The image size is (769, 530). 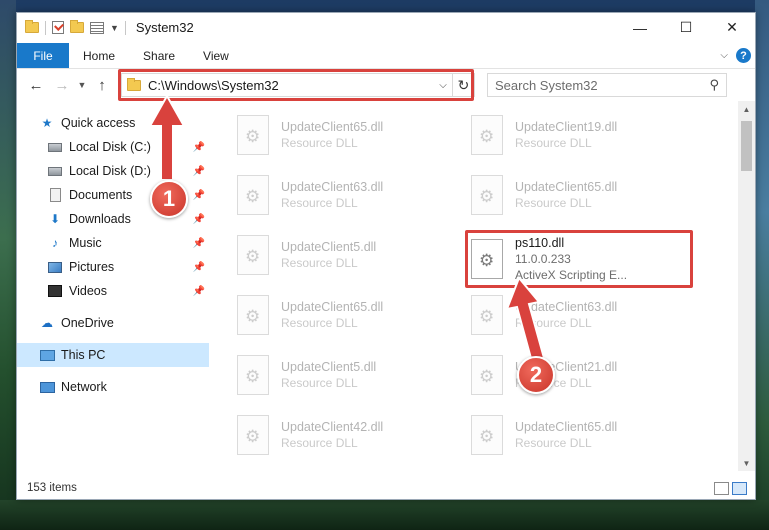 What do you see at coordinates (580, 135) in the screenshot?
I see `file-item: ⚙ UpdateClient19.dll Resource DLL` at bounding box center [580, 135].